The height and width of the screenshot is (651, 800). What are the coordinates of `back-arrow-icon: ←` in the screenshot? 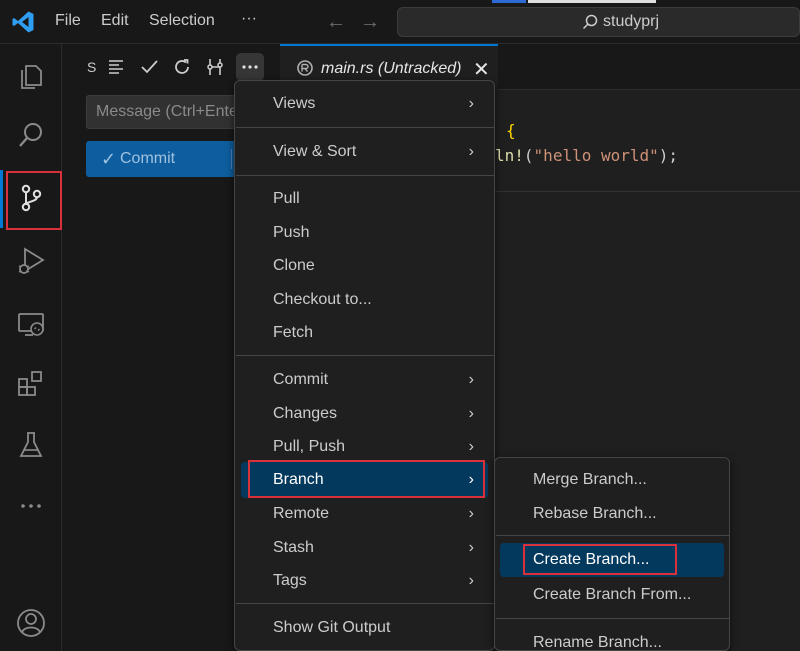 It's located at (336, 22).